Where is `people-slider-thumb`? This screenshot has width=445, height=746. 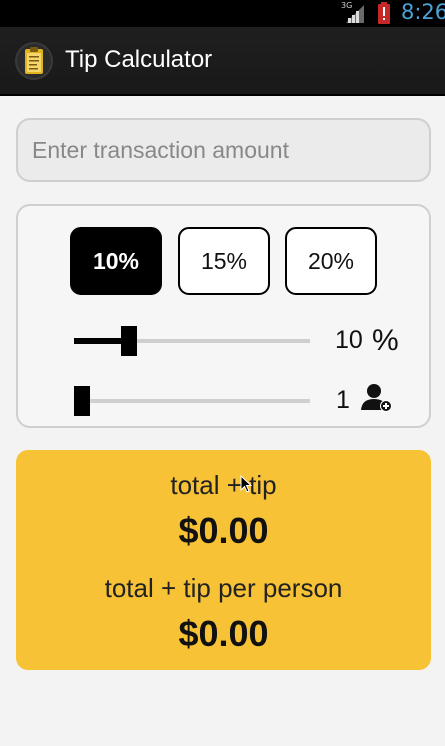
people-slider-thumb is located at coordinates (82, 401).